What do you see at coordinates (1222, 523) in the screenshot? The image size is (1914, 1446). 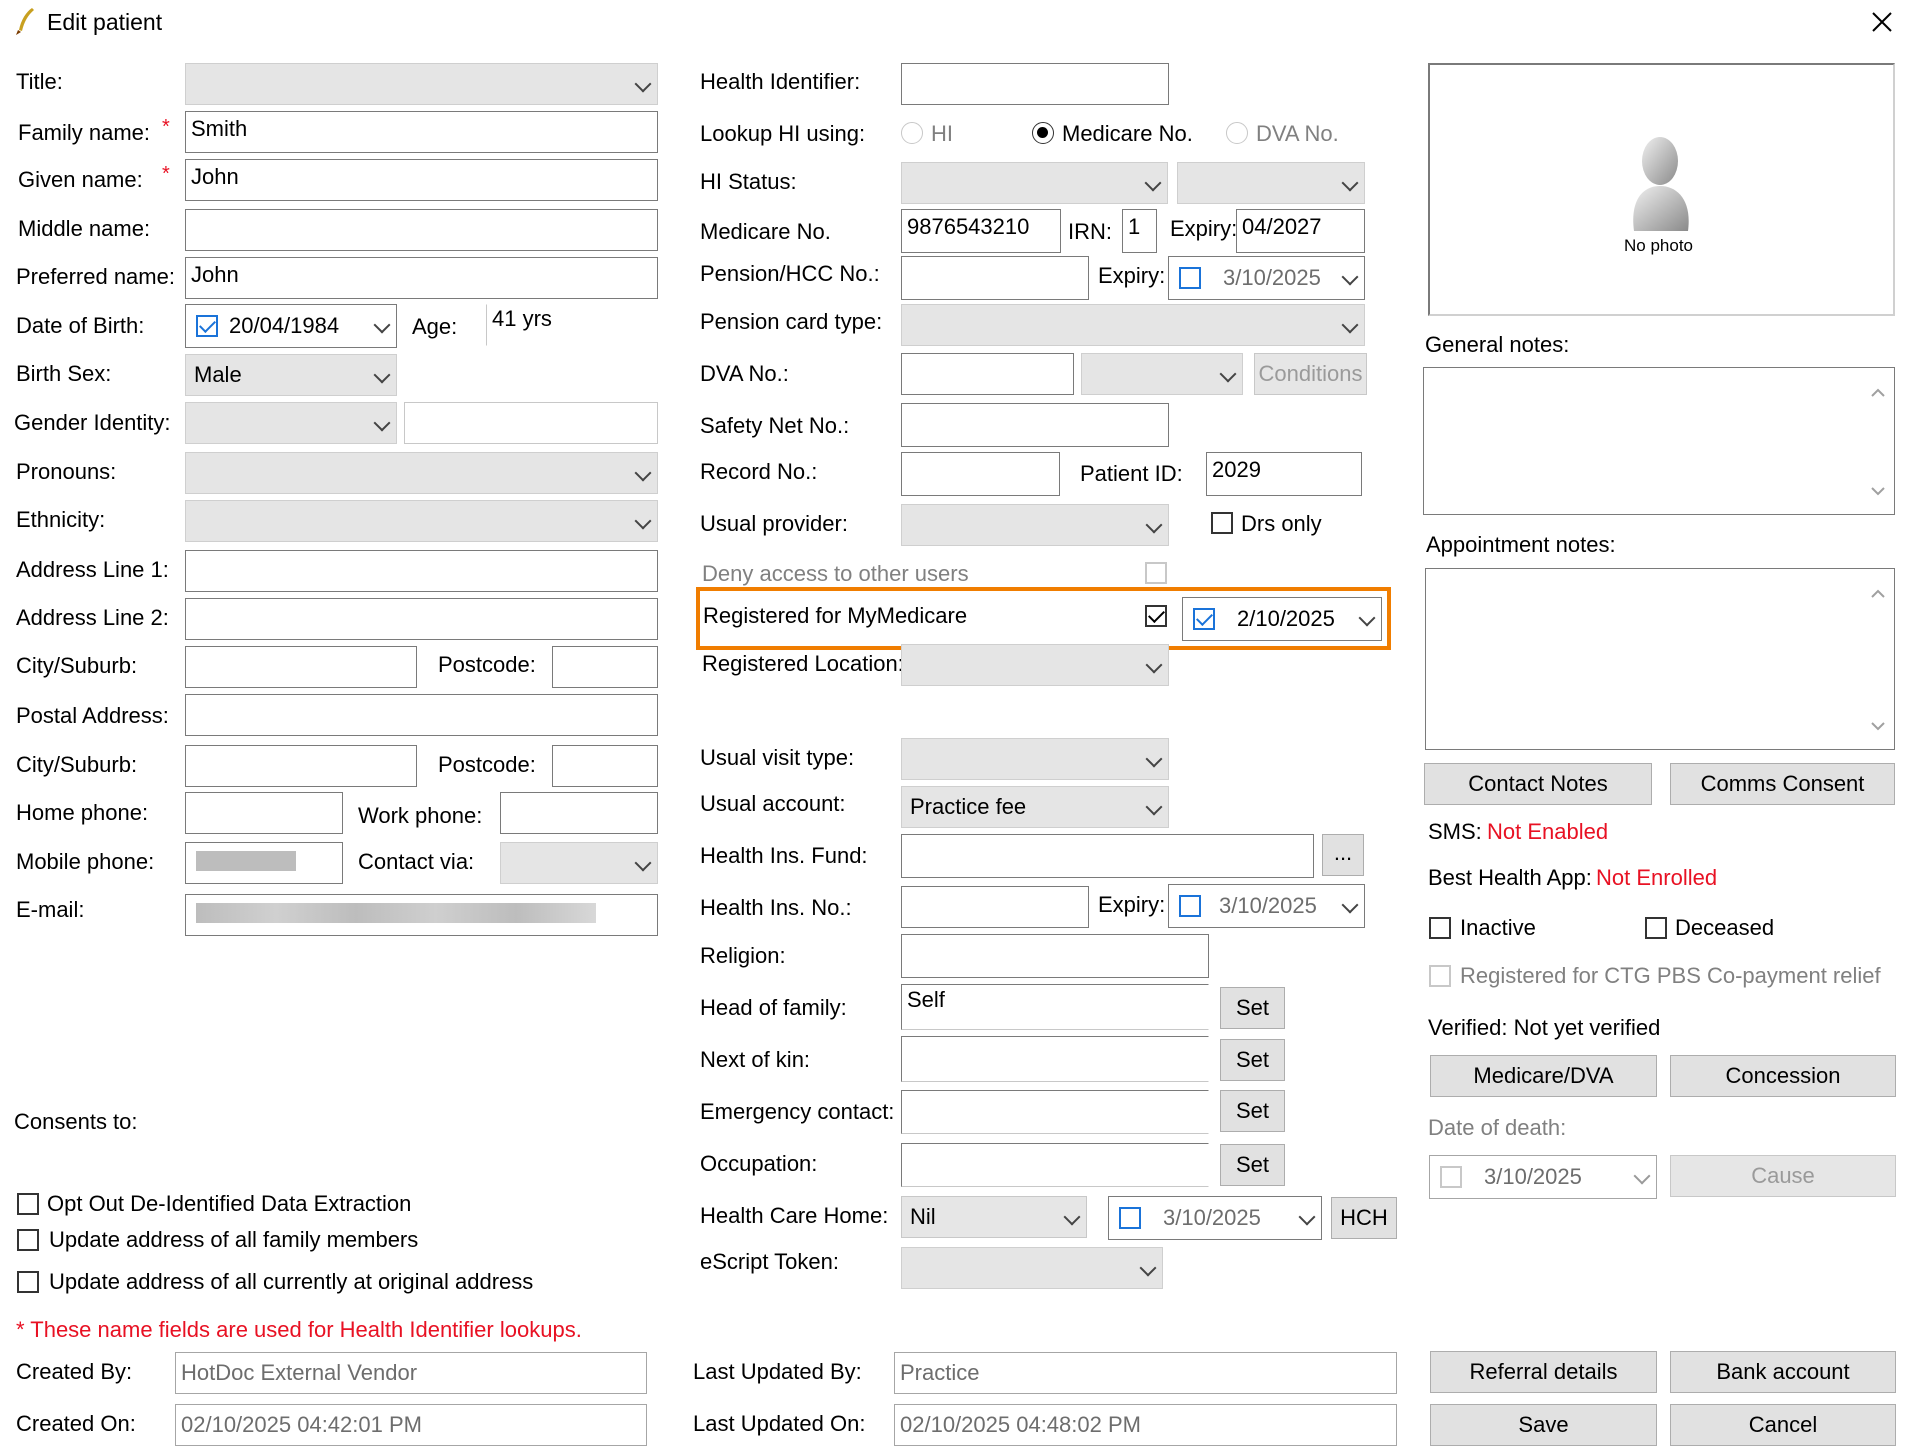 I see `drs-only-checkbox` at bounding box center [1222, 523].